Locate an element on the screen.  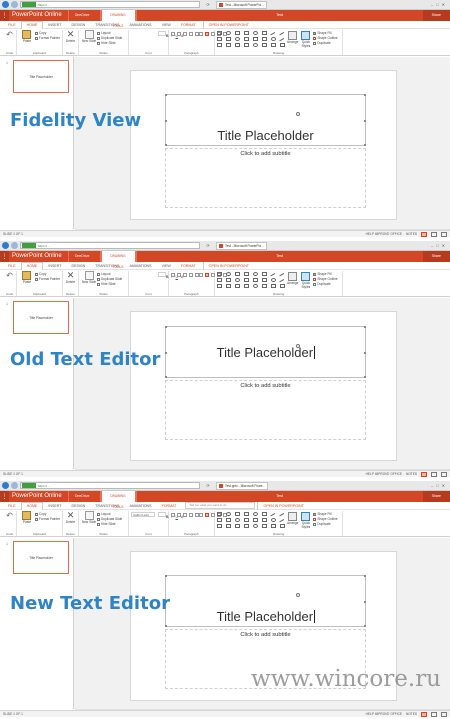
title-text: Title Placeholder is located at coordinates (266, 616).